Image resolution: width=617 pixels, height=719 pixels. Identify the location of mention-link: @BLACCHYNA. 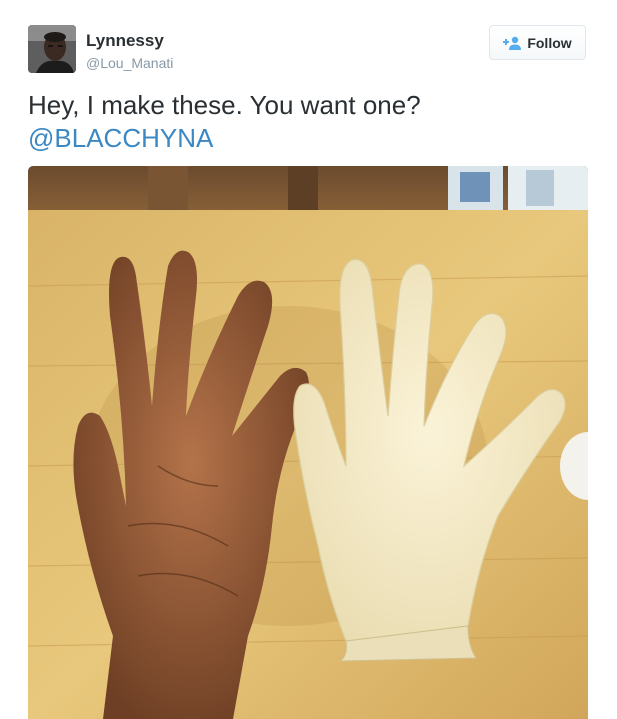
(308, 138).